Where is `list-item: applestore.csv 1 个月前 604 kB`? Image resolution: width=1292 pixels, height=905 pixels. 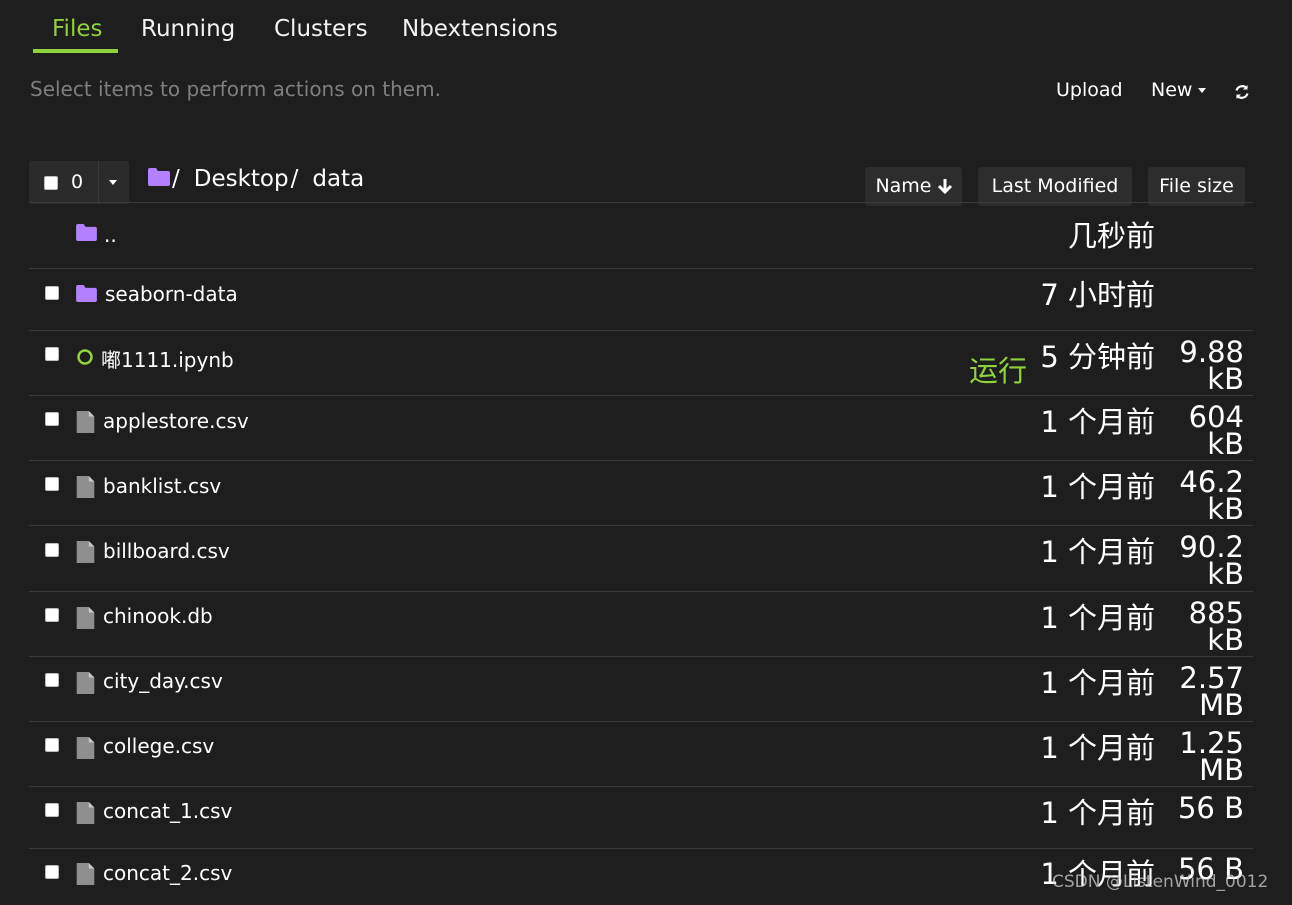
list-item: applestore.csv 1 个月前 604 kB is located at coordinates (641, 428).